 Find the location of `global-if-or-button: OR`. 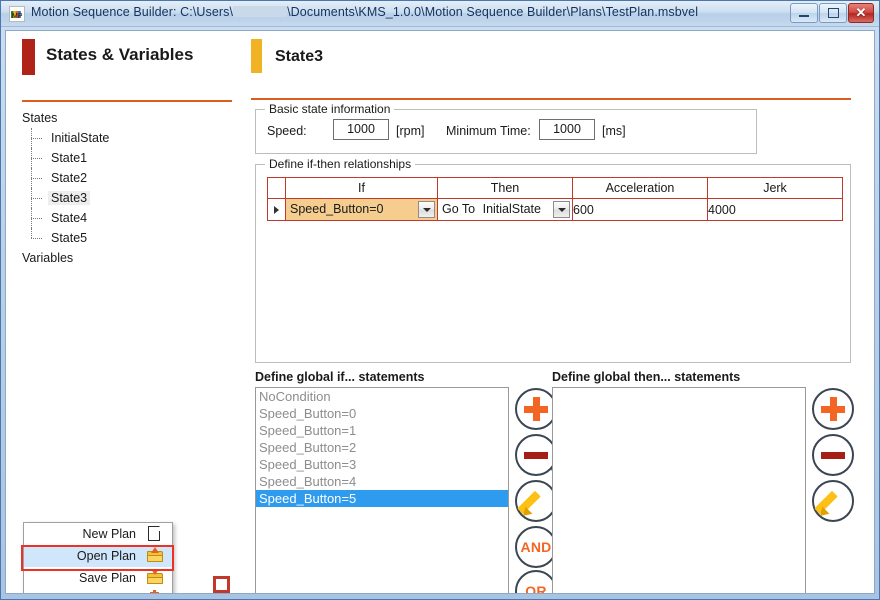

global-if-or-button: OR is located at coordinates (536, 581).